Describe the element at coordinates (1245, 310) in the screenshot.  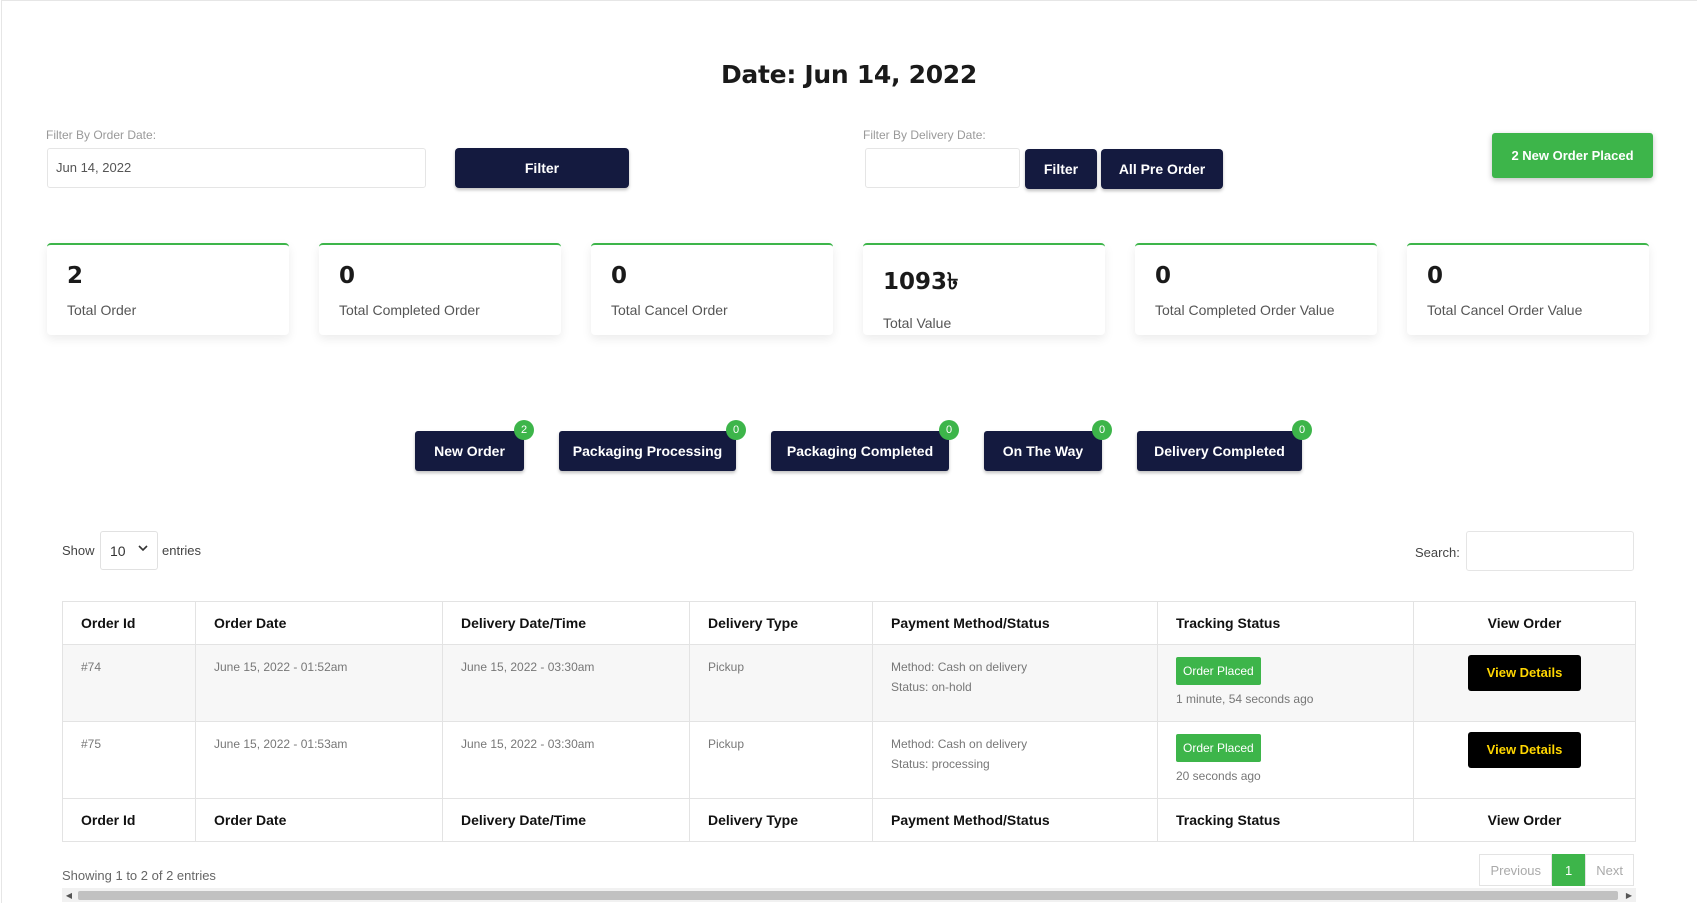
I see `stat-label: Total Completed Order Value` at that location.